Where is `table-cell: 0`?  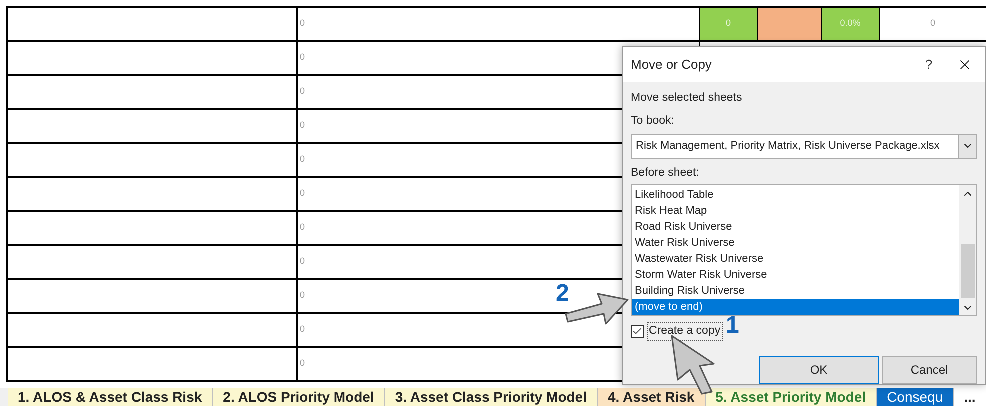 table-cell: 0 is located at coordinates (729, 24).